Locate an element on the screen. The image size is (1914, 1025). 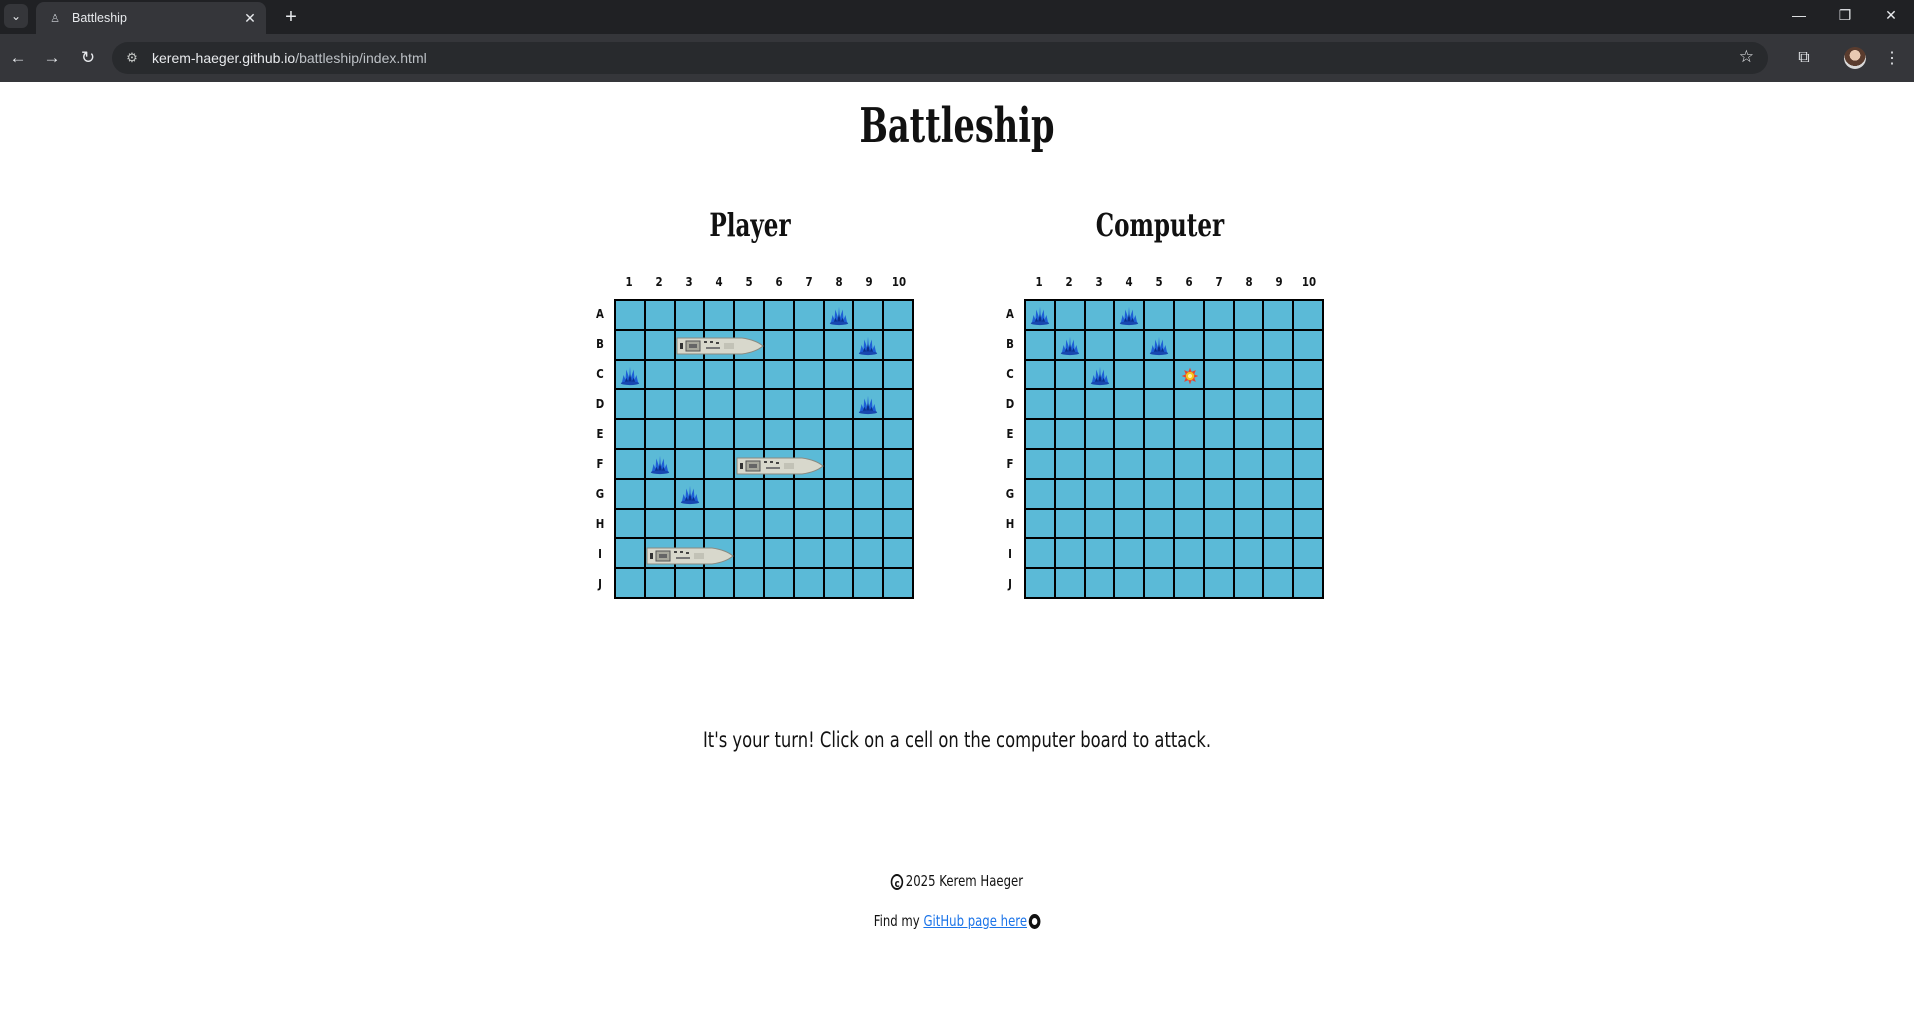
computer-cell-E3 is located at coordinates (1099, 434).